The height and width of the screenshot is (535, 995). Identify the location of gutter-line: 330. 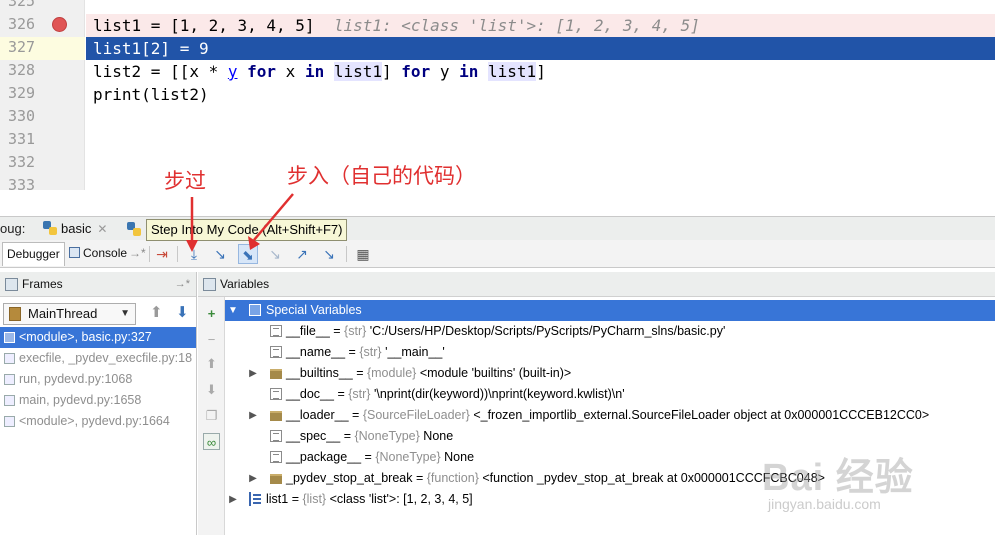
(42, 117).